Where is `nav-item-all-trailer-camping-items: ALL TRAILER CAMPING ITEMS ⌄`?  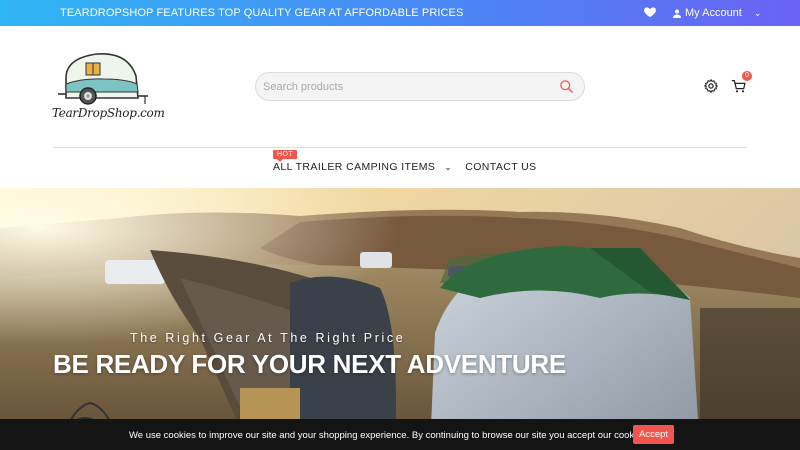 nav-item-all-trailer-camping-items: ALL TRAILER CAMPING ITEMS ⌄ is located at coordinates (362, 167).